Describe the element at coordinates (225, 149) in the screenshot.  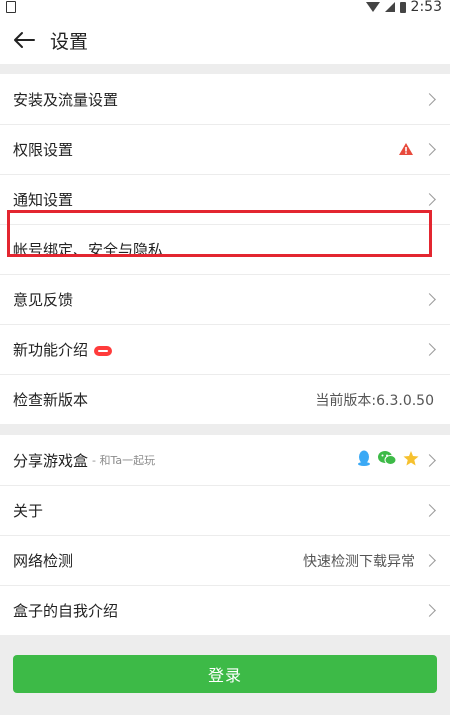
I see `settings-item-permissions: 权限设置` at that location.